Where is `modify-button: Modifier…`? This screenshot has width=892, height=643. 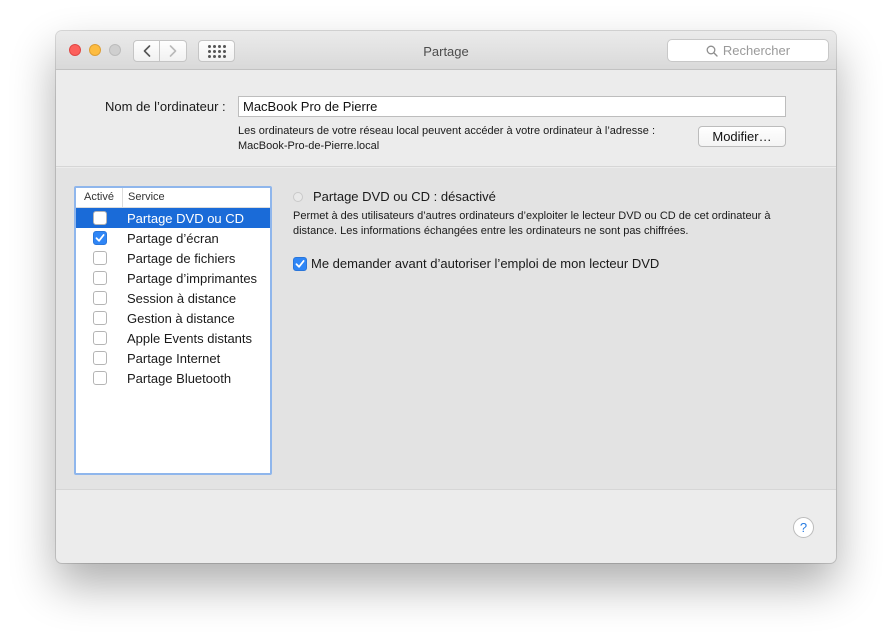 modify-button: Modifier… is located at coordinates (742, 136).